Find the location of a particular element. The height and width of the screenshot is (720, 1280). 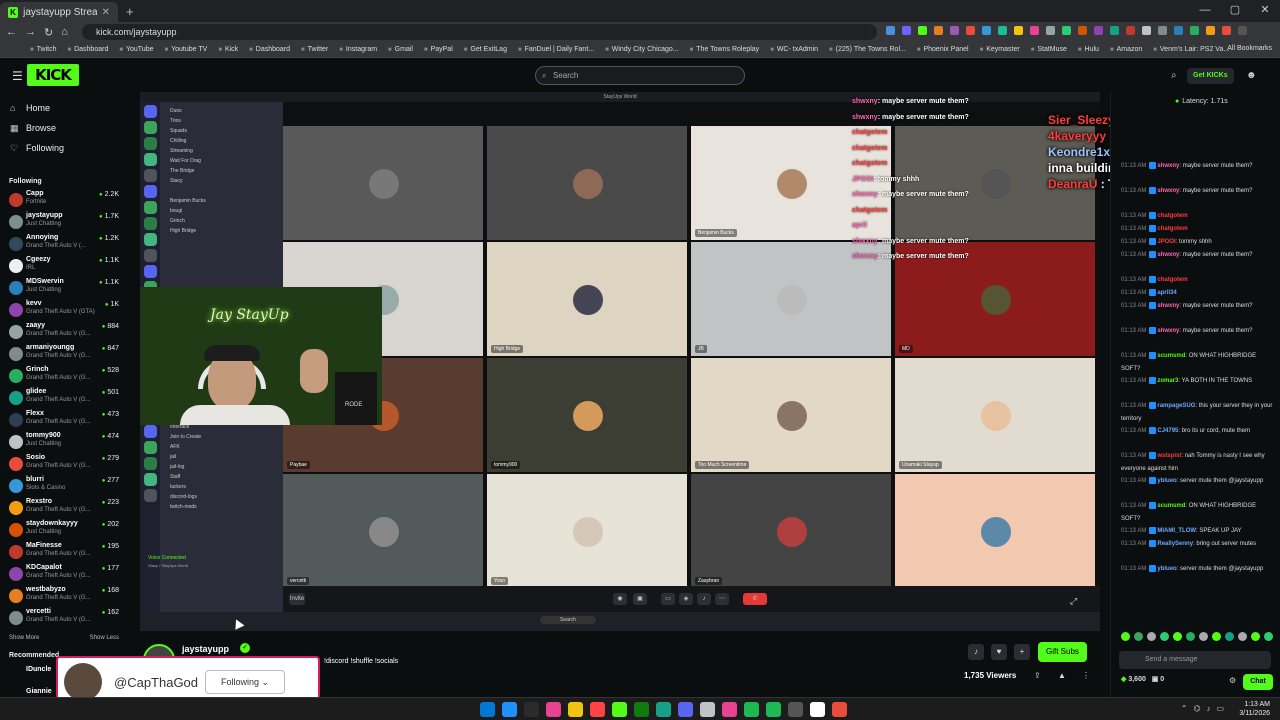

bookmark-item: Keymaster is located at coordinates (999, 49).